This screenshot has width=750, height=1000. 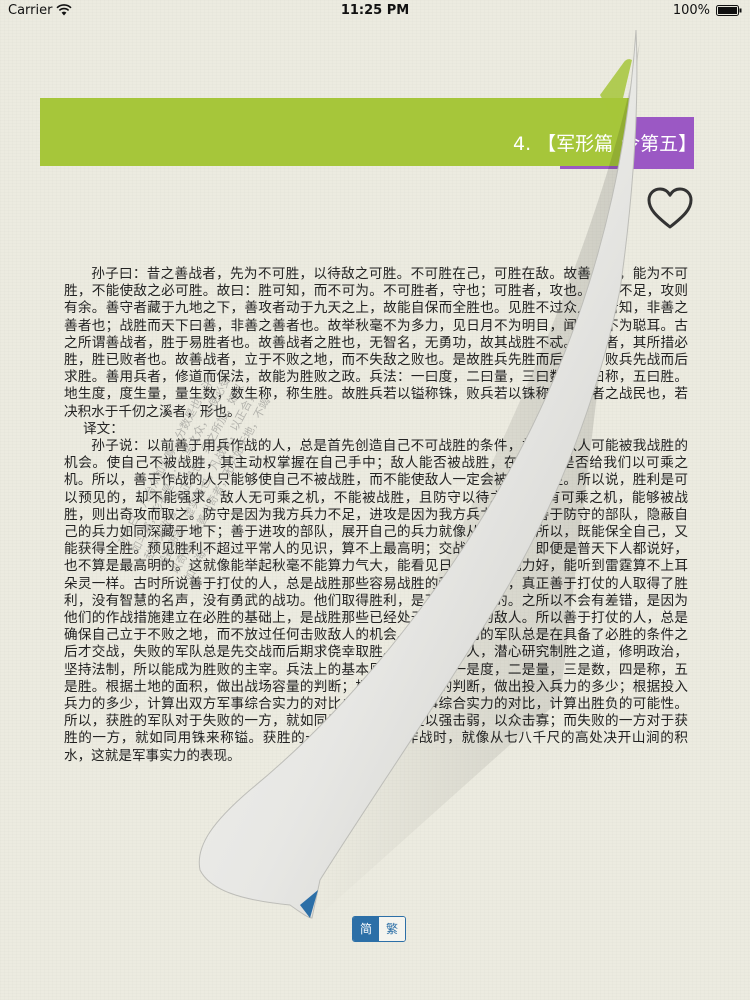 I want to click on chapter-title: 4. 【军形篇 令第五】, so click(x=605, y=142).